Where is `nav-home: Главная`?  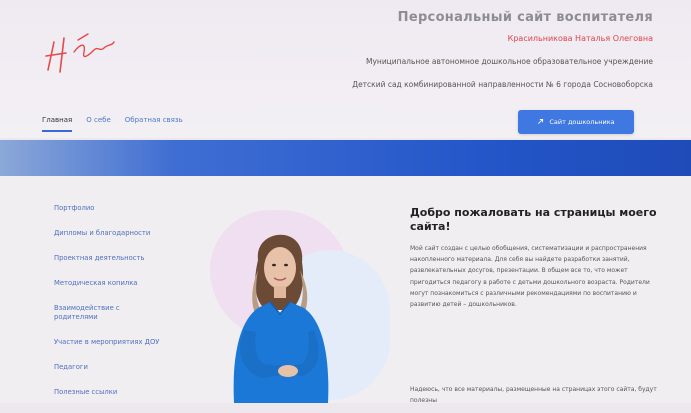
nav-home: Главная is located at coordinates (57, 124).